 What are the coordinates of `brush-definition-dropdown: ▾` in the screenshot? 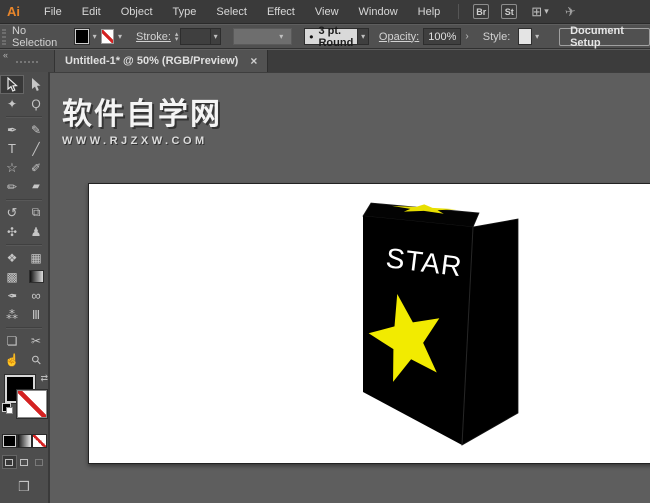 It's located at (263, 36).